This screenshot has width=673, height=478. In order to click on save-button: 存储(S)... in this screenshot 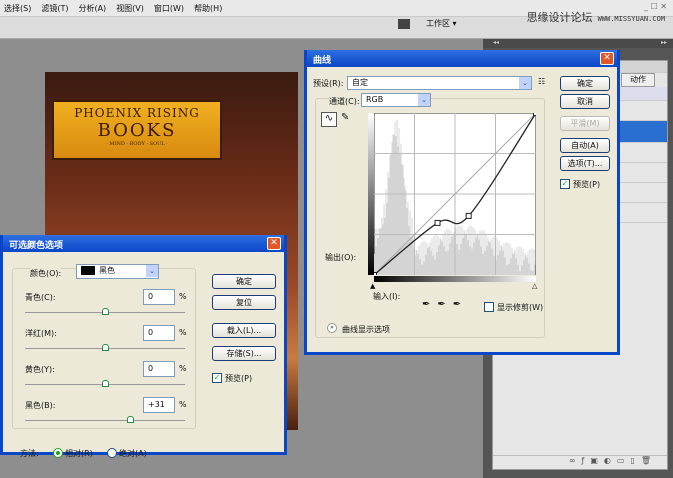, I will do `click(244, 353)`.